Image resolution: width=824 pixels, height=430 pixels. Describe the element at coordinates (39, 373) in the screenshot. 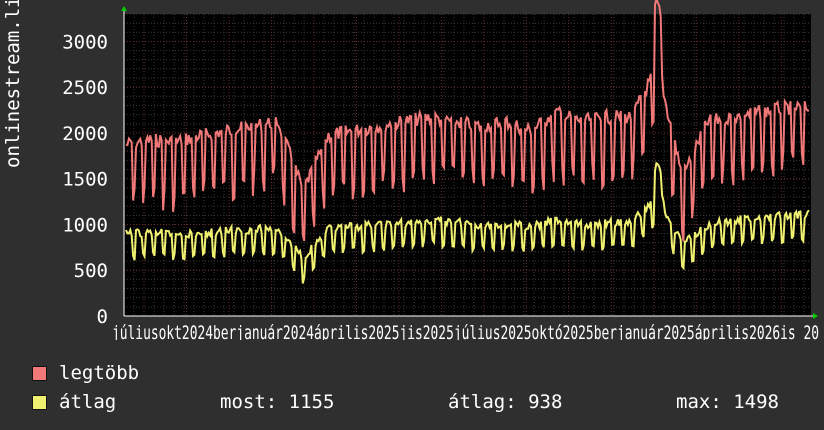

I see `legend-swatch-max` at that location.